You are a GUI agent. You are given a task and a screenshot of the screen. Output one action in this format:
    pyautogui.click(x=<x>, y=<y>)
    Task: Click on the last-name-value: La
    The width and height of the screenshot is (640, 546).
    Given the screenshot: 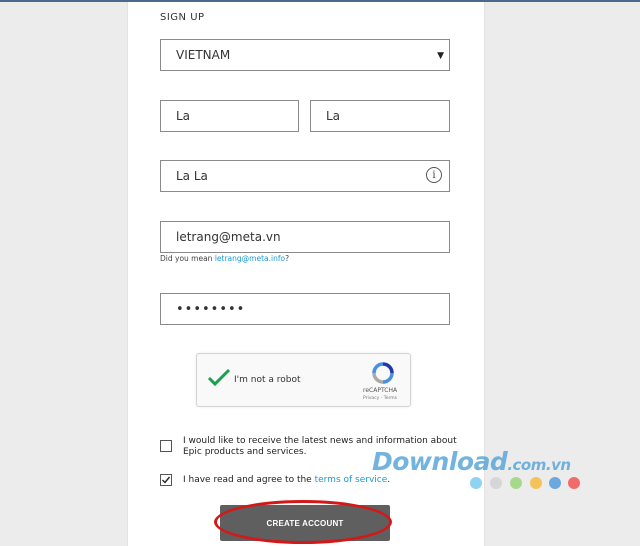 What is the action you would take?
    pyautogui.click(x=333, y=116)
    